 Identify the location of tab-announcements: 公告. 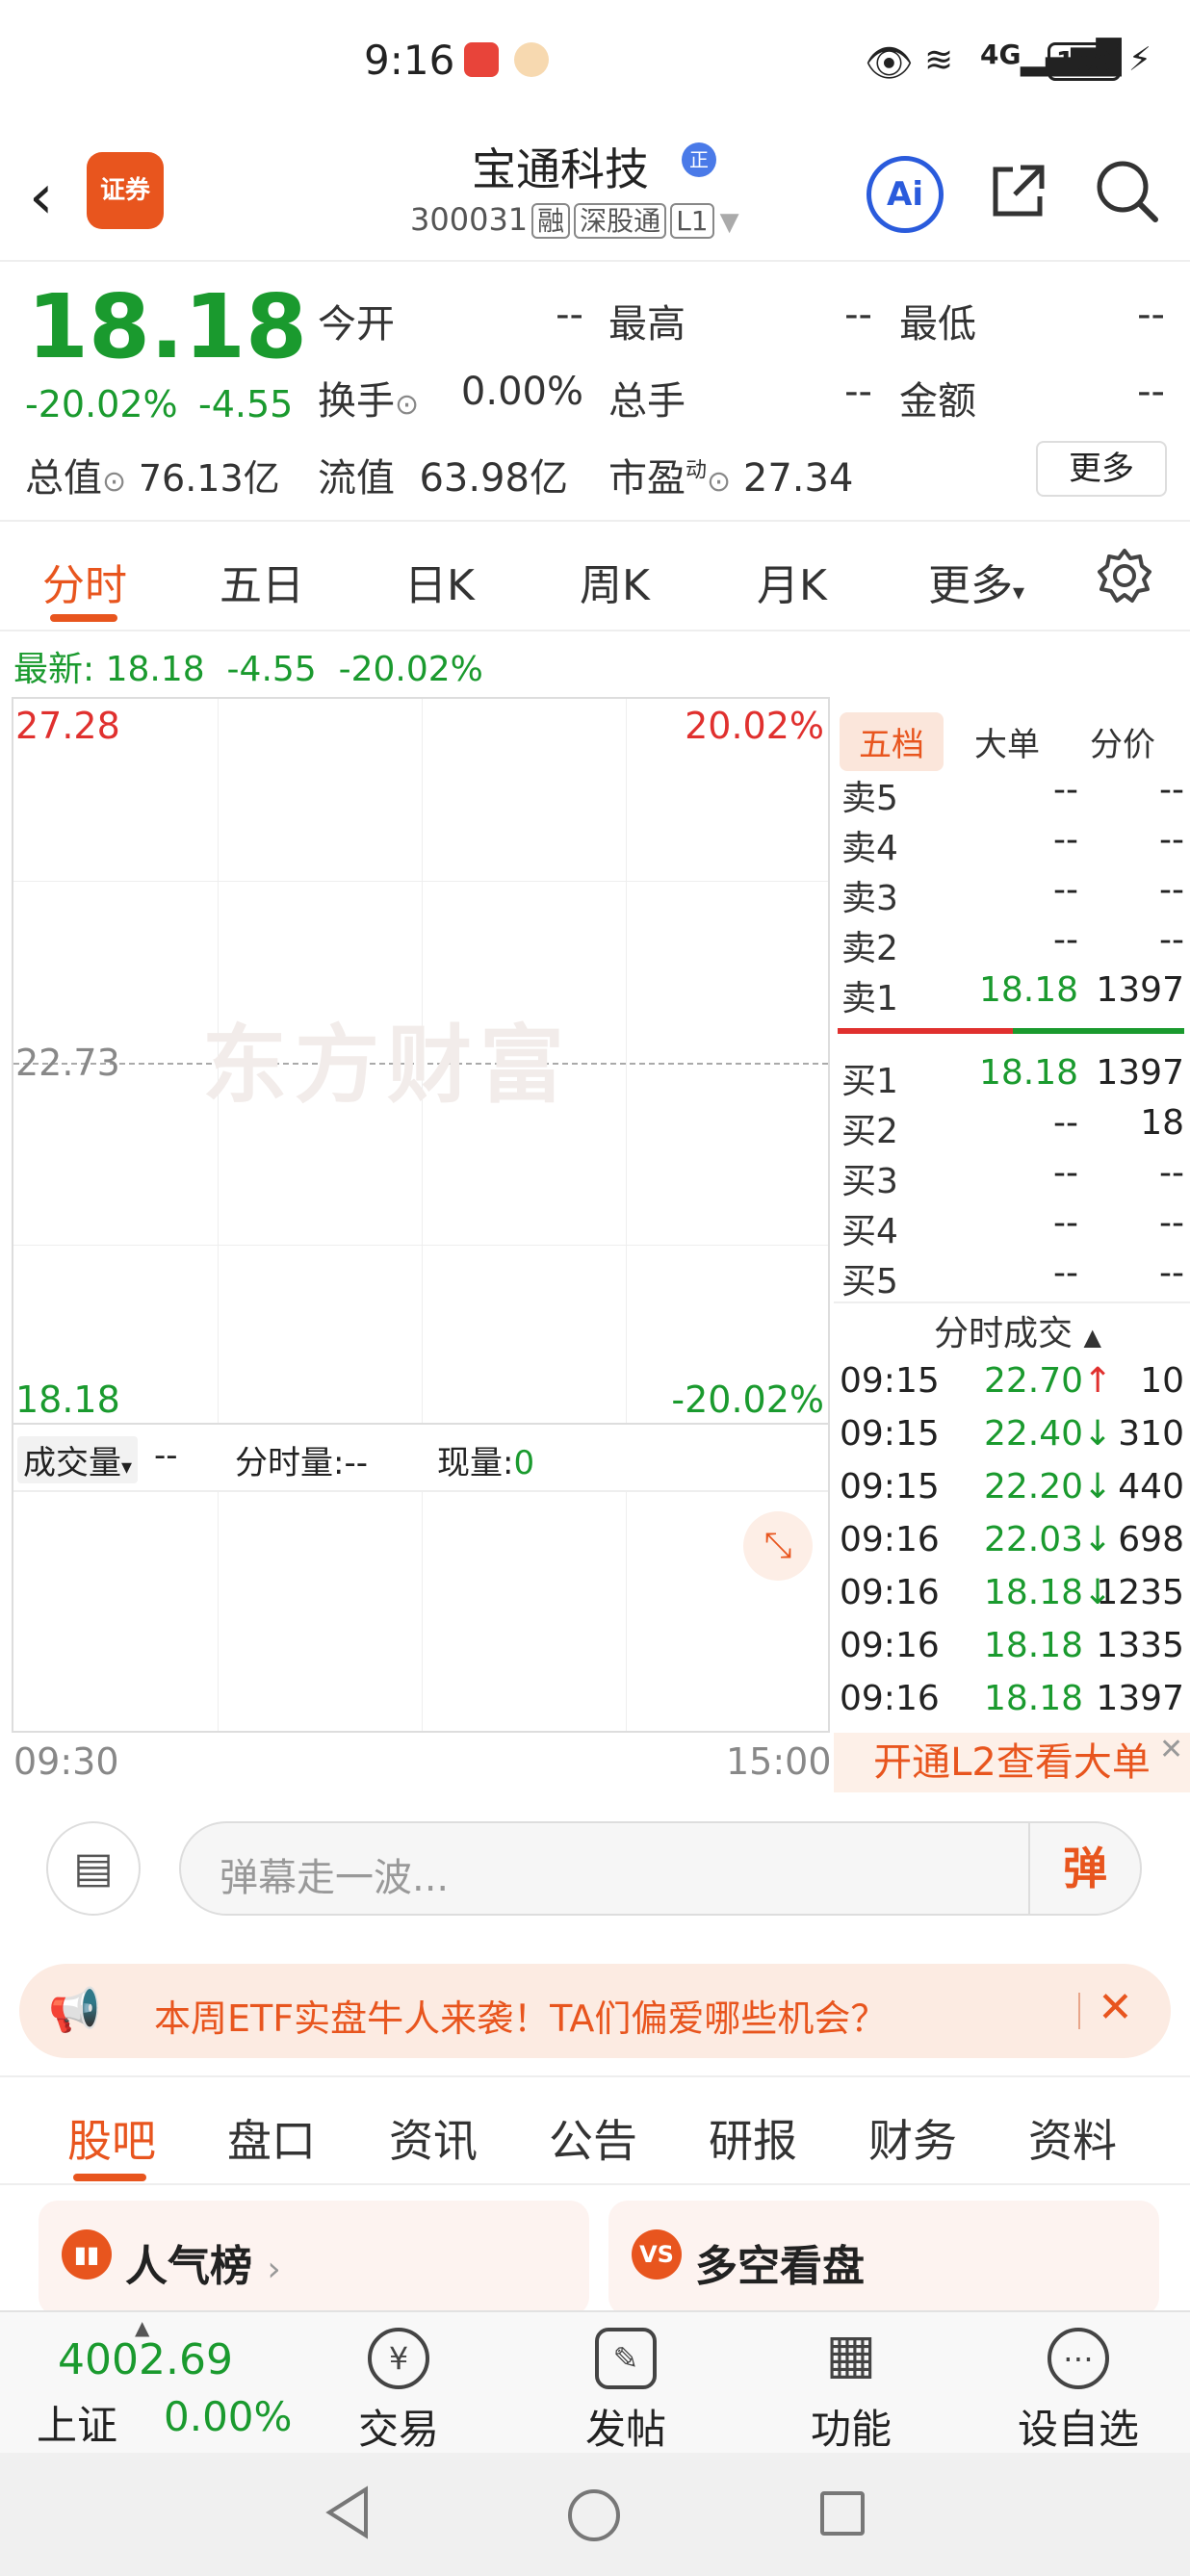
(593, 2138).